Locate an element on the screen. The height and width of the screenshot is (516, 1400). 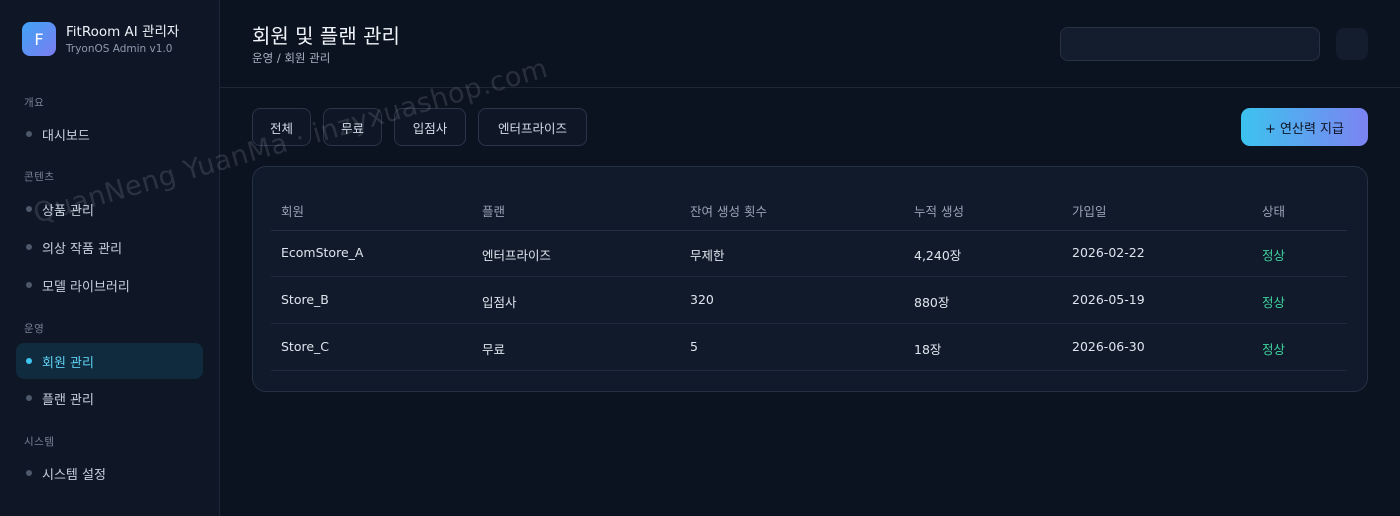
grant-compute-button: + 연산력 지급 is located at coordinates (1304, 127).